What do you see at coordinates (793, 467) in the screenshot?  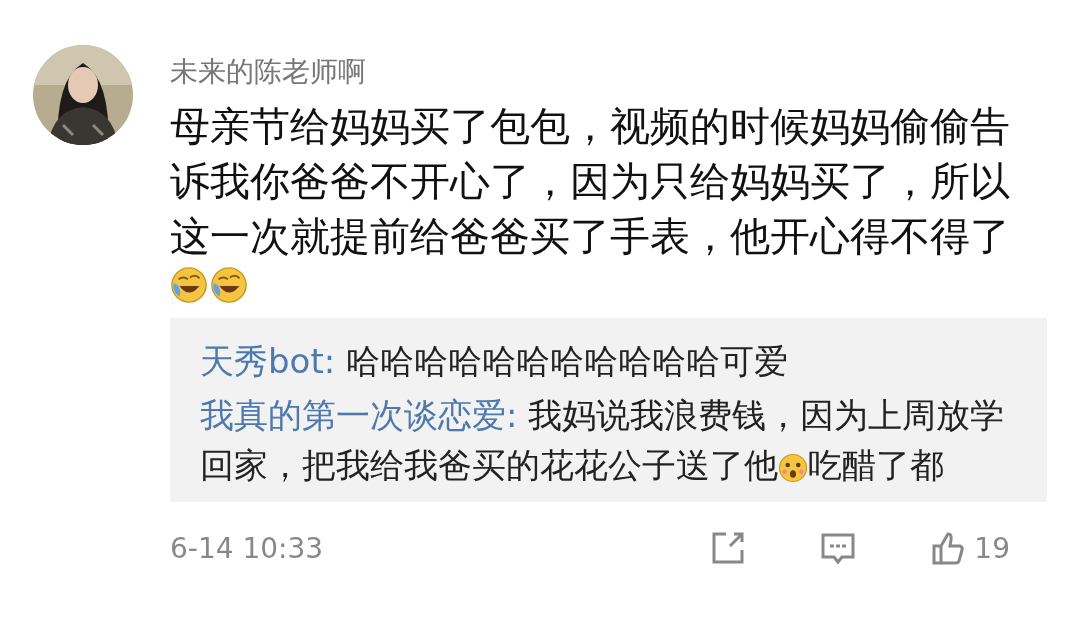 I see `shocked-emoji-icon` at bounding box center [793, 467].